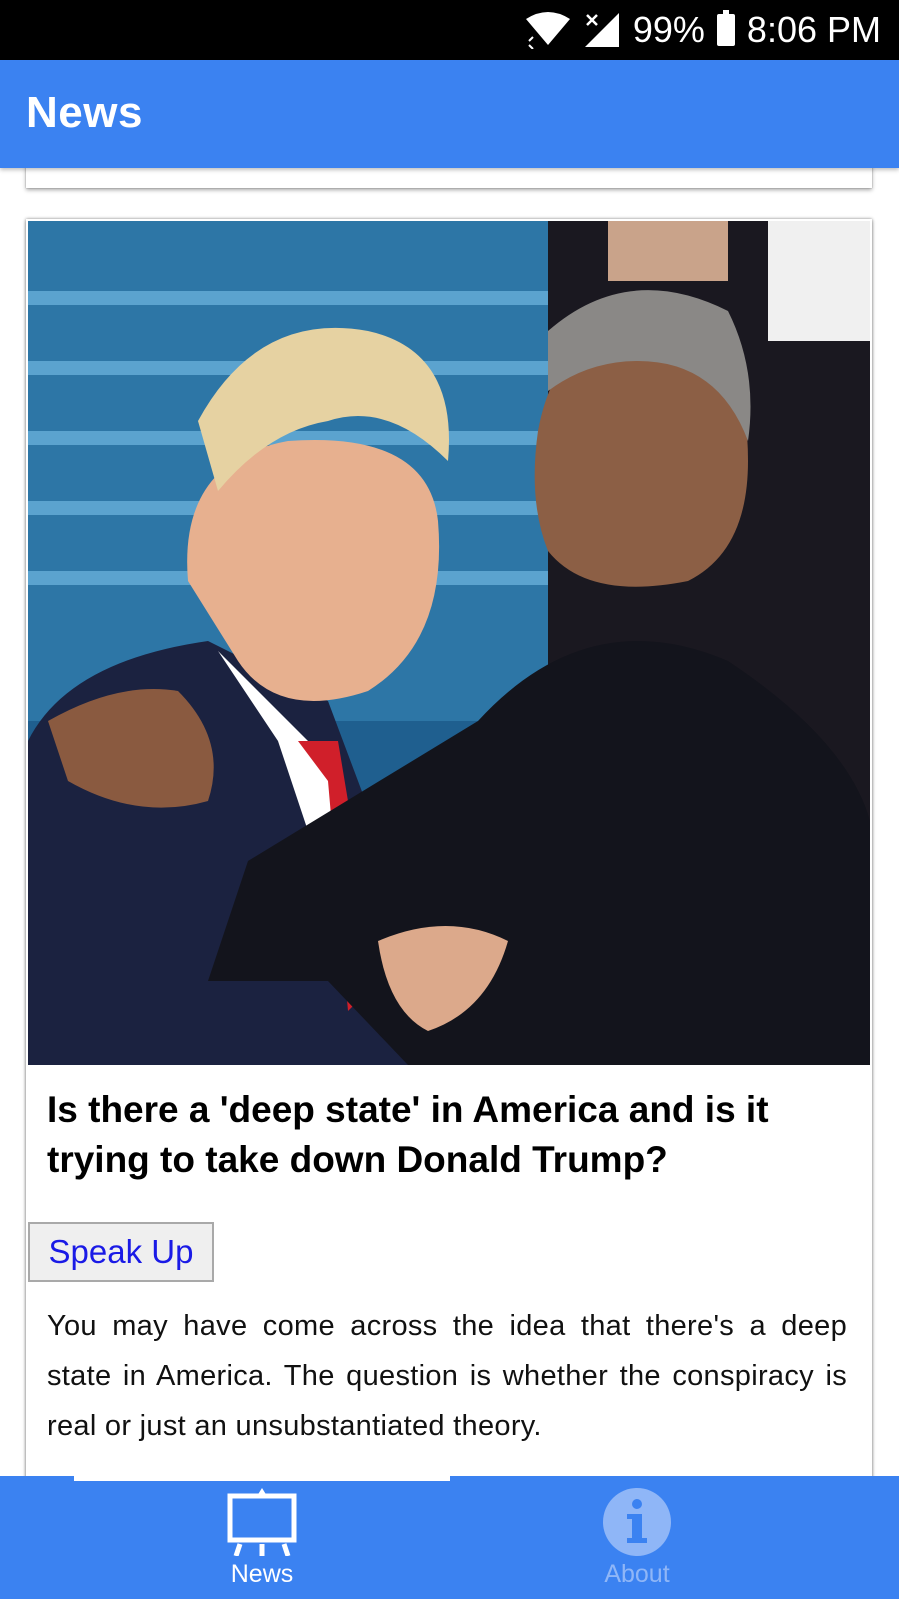 Image resolution: width=899 pixels, height=1599 pixels. What do you see at coordinates (725, 28) in the screenshot?
I see `battery-icon` at bounding box center [725, 28].